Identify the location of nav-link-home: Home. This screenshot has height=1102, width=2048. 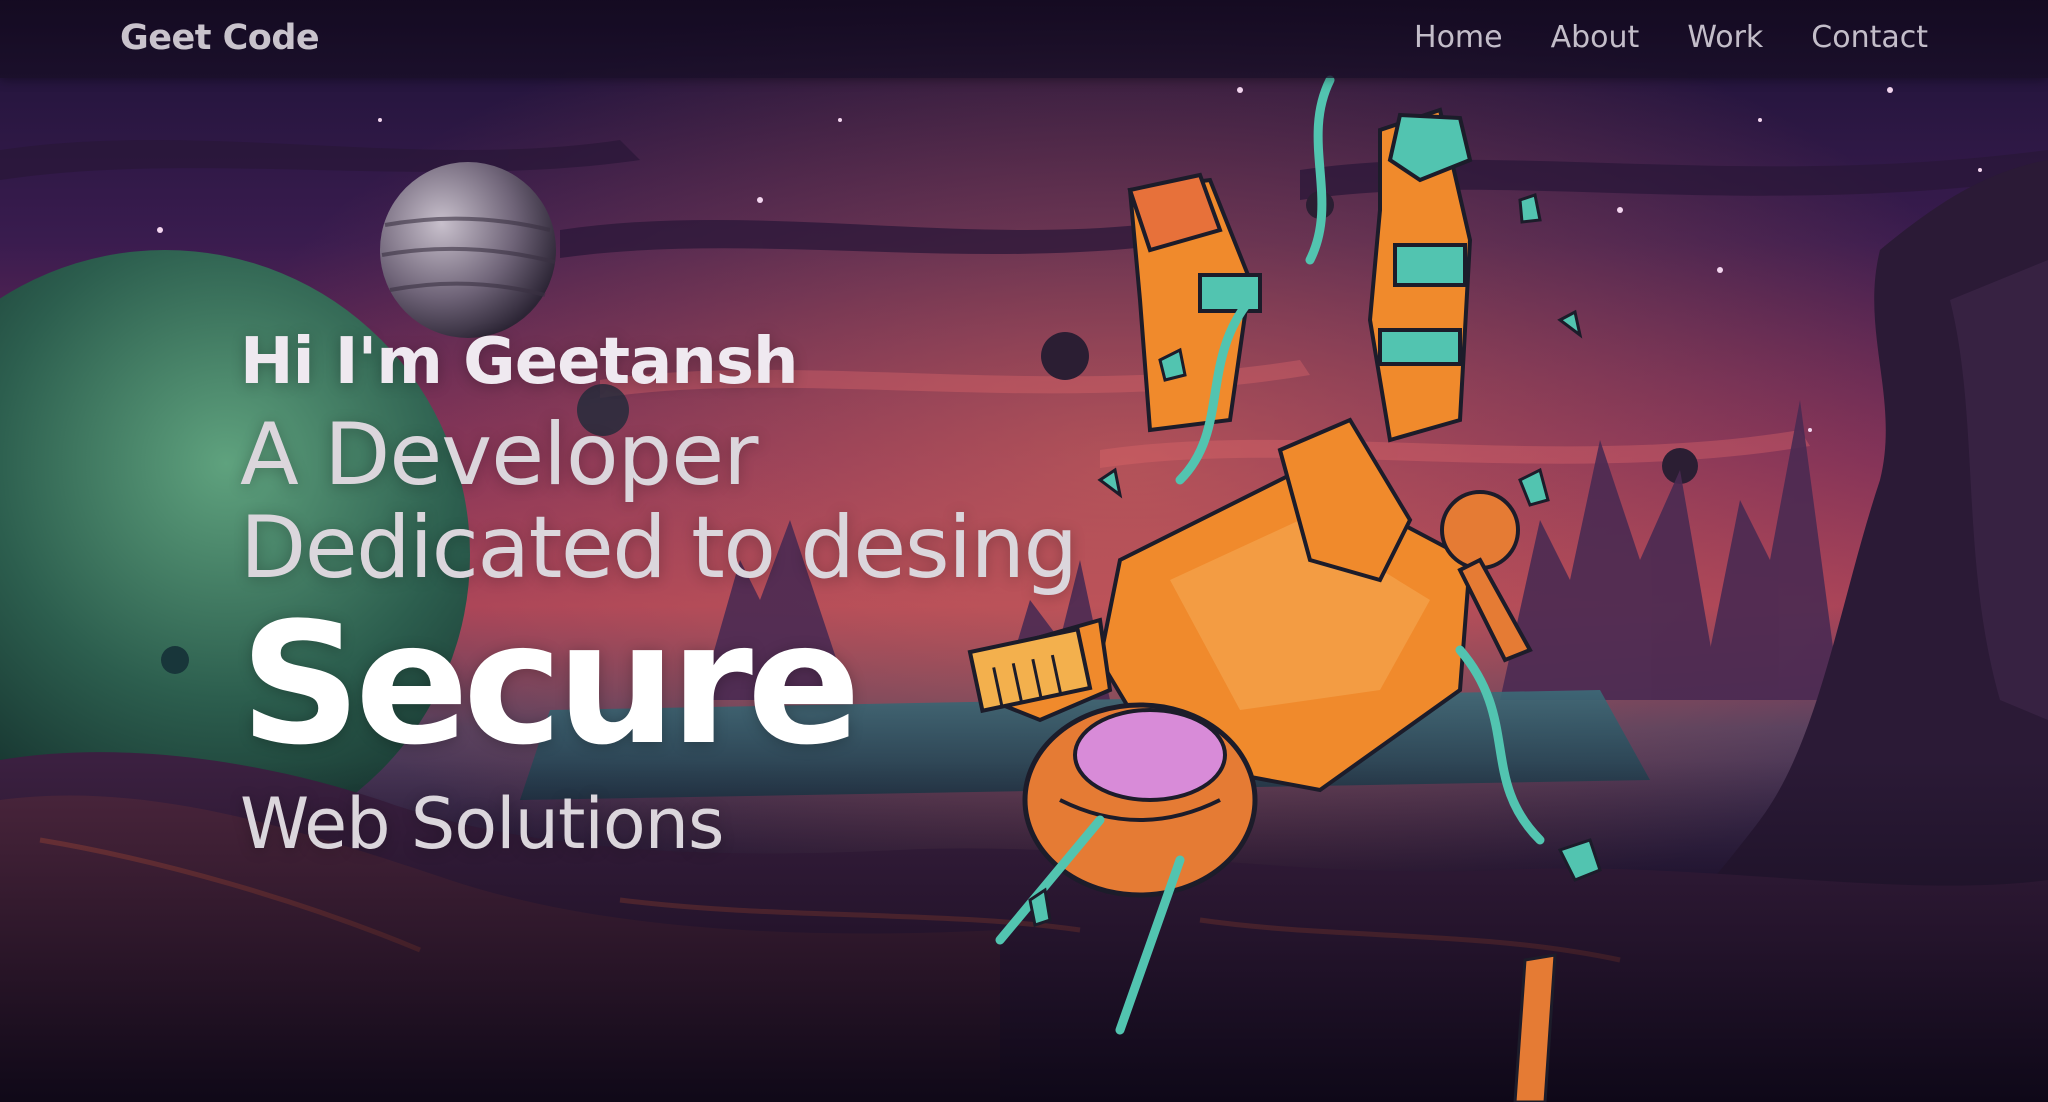
(1458, 37).